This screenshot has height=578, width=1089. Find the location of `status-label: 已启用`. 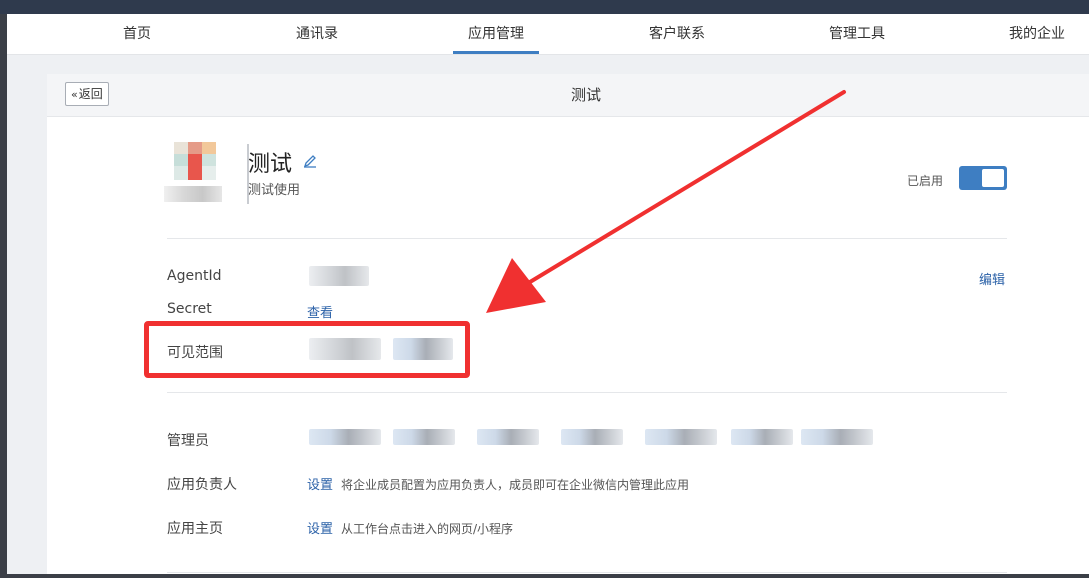

status-label: 已启用 is located at coordinates (925, 181).